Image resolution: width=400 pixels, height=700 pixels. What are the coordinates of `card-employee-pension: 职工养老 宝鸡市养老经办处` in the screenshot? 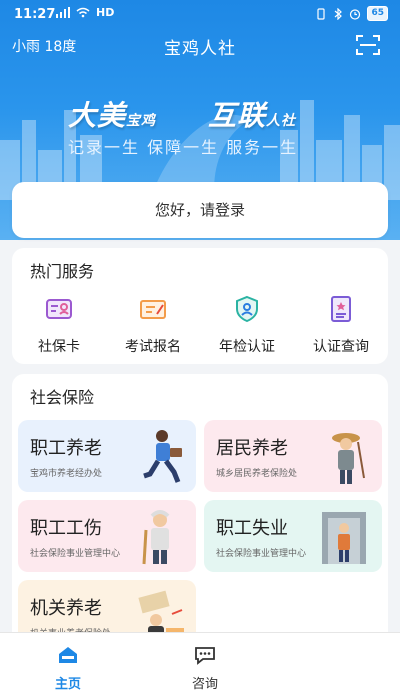 It's located at (107, 456).